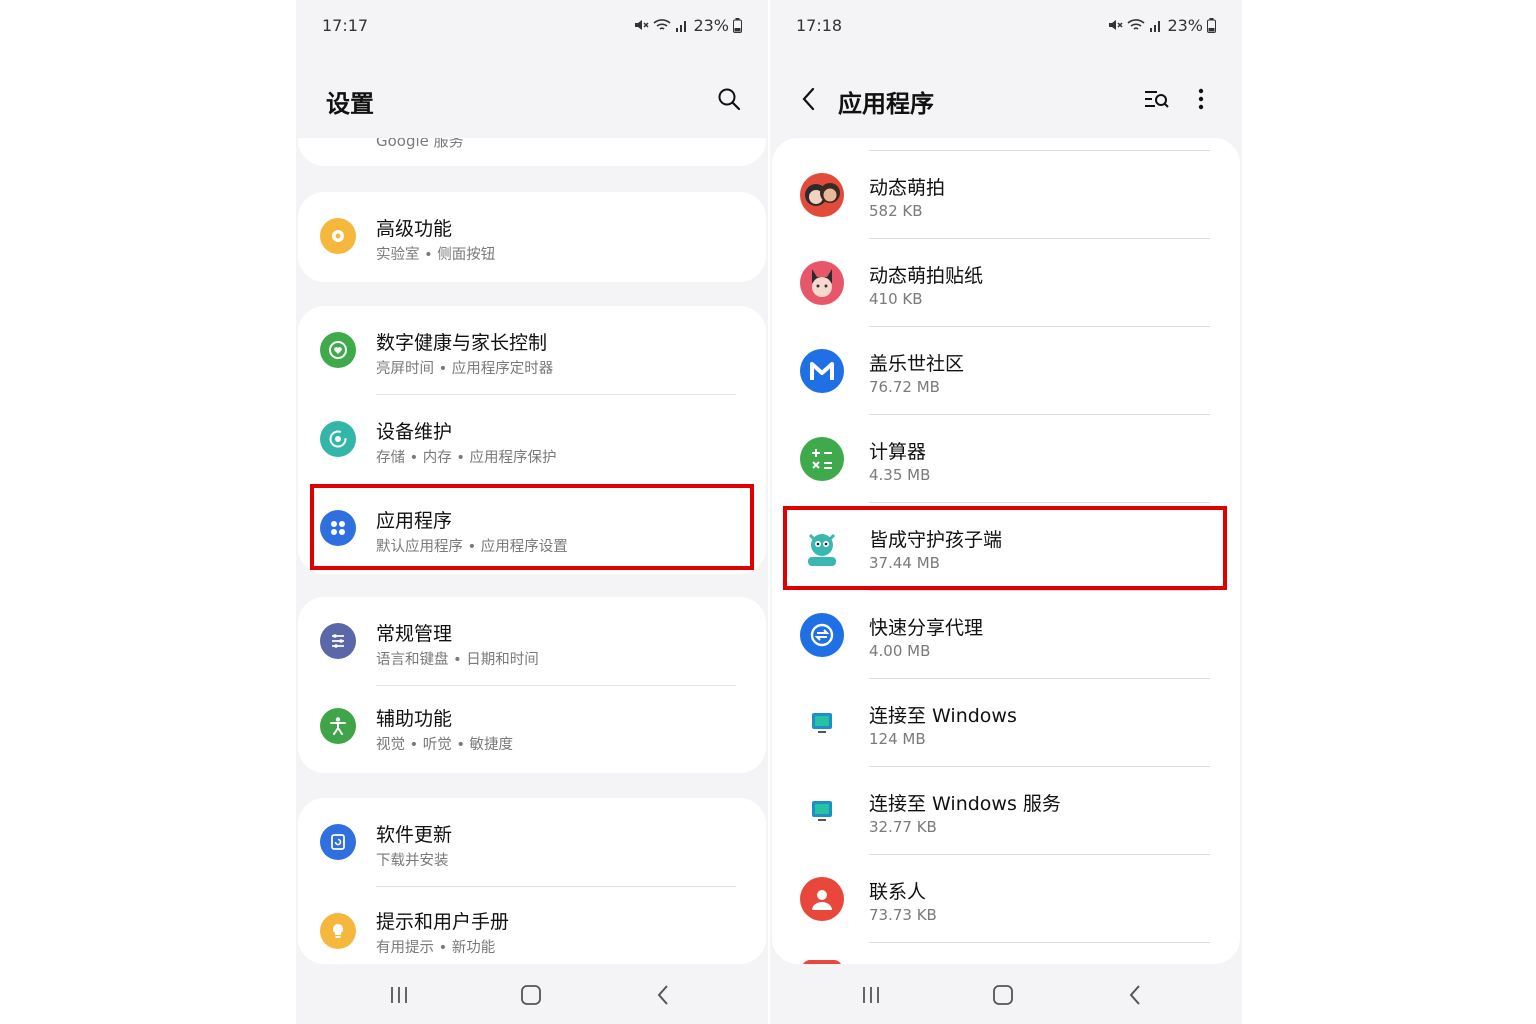 The image size is (1536, 1024). What do you see at coordinates (917, 364) in the screenshot?
I see `app-name: 盖乐世社区` at bounding box center [917, 364].